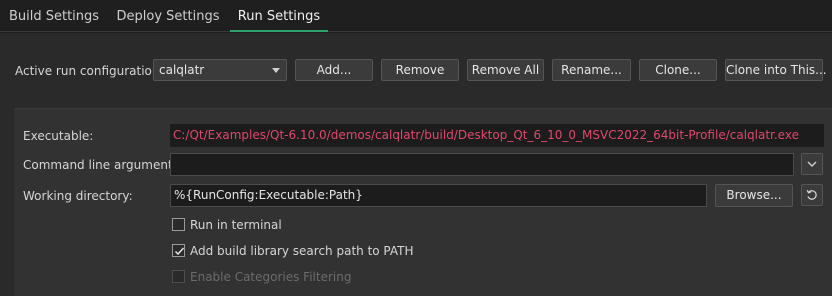 This screenshot has width=832, height=296. I want to click on add-build-lib-checkbox, so click(178, 250).